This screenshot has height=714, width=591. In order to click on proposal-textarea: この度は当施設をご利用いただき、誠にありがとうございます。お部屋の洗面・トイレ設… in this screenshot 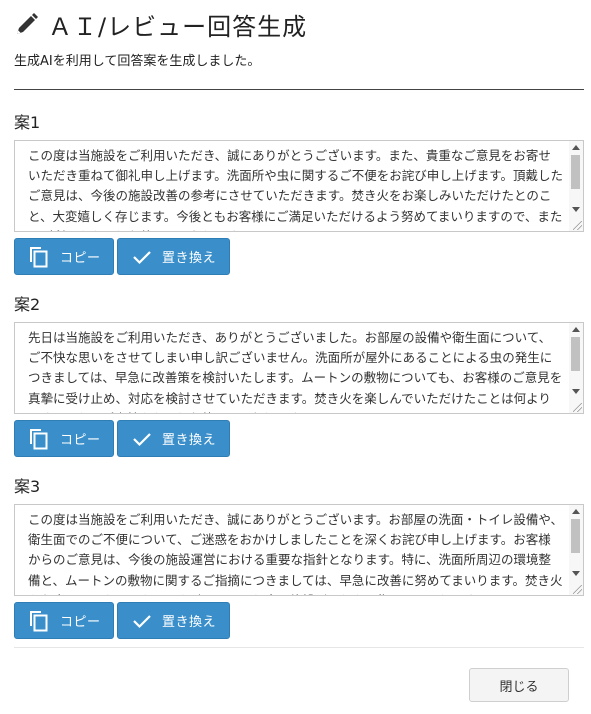, I will do `click(299, 550)`.